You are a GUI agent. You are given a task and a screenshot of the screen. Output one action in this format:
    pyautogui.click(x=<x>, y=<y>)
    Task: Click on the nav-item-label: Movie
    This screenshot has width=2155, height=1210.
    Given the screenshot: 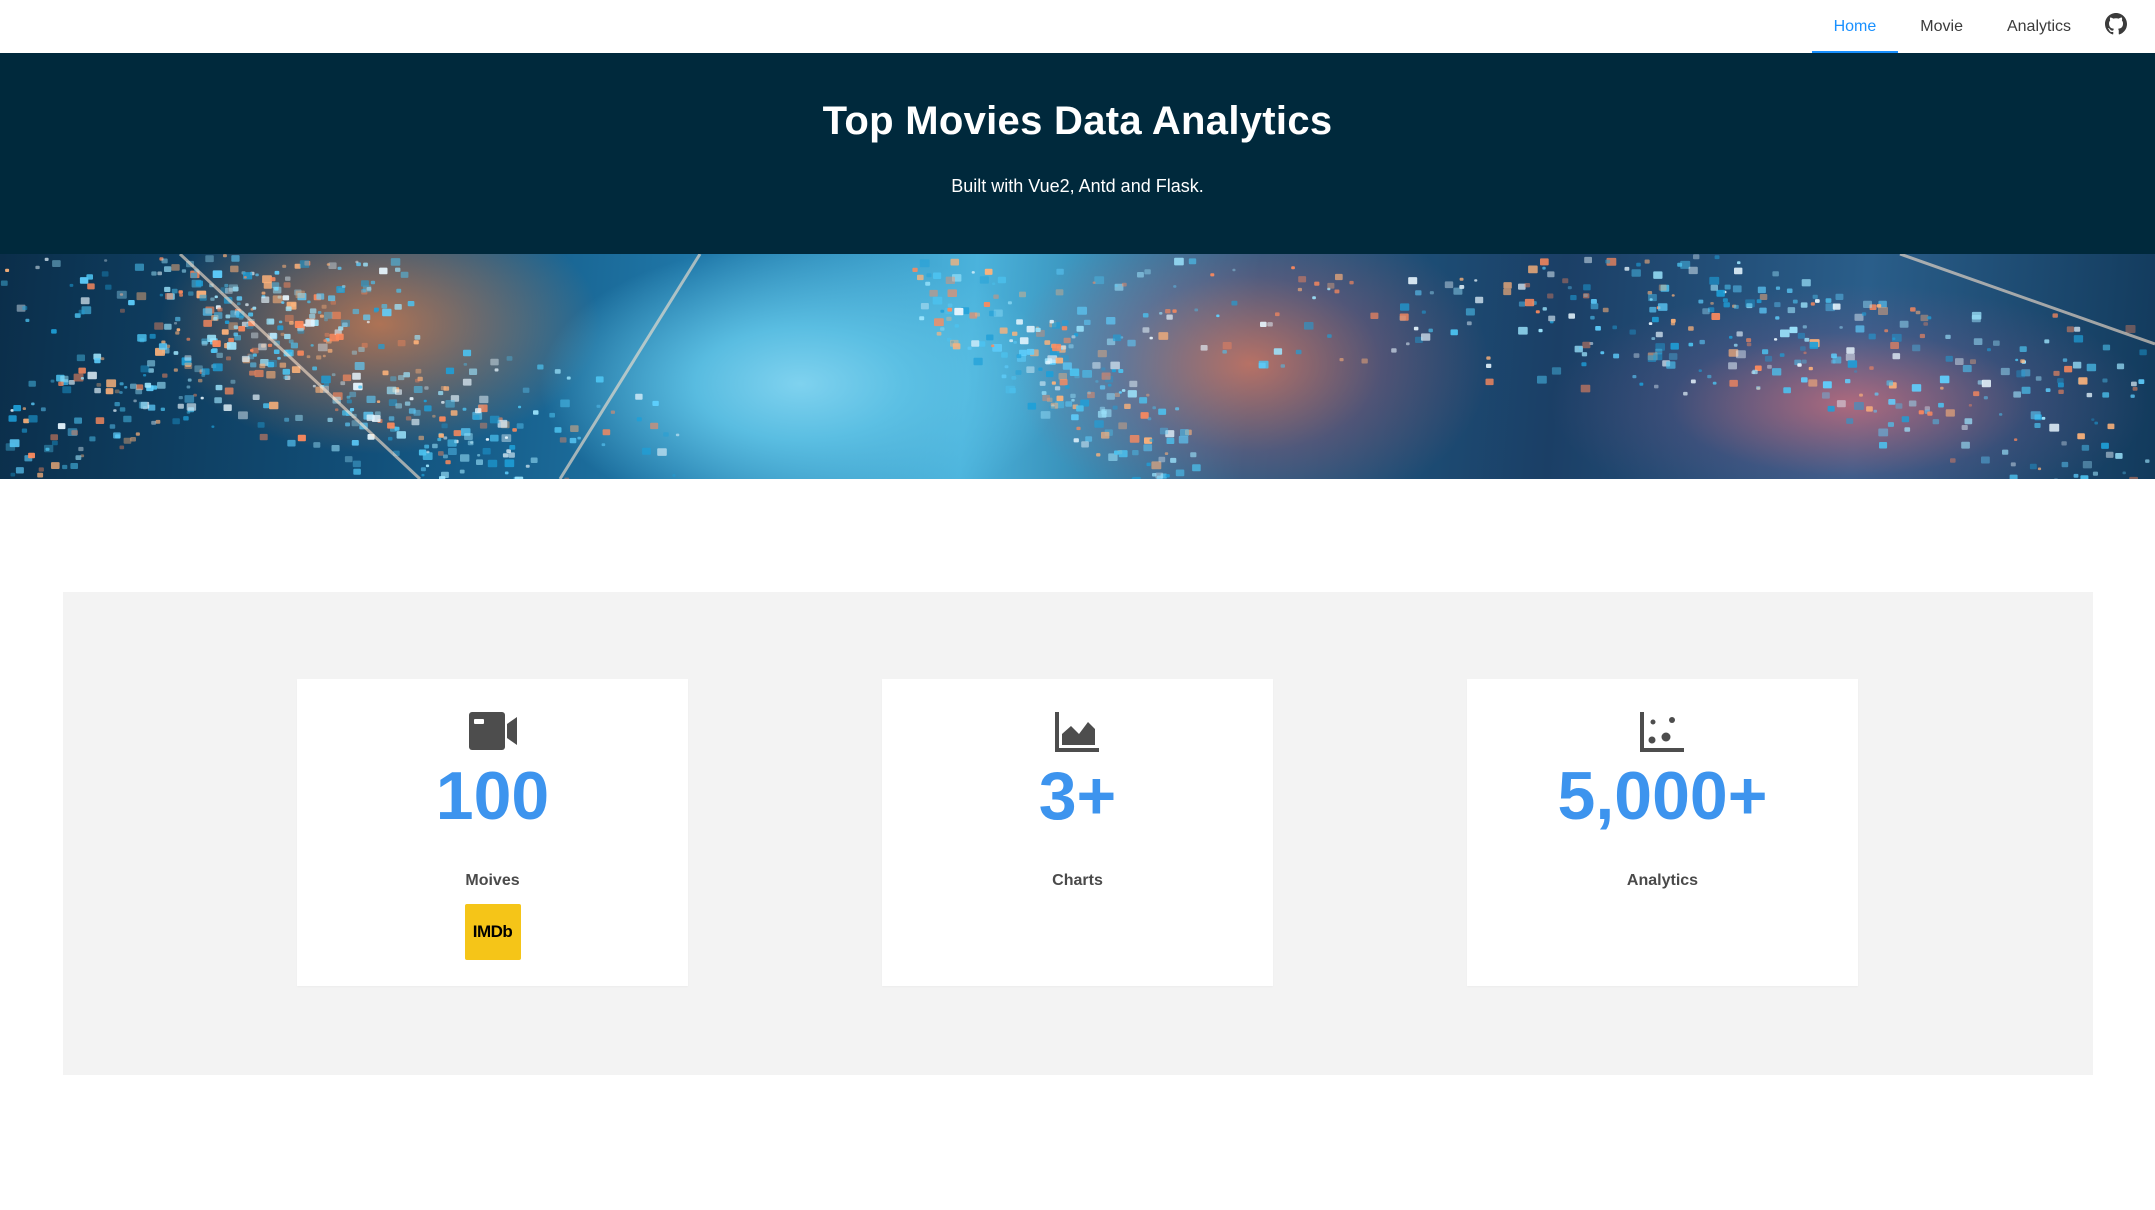 What is the action you would take?
    pyautogui.click(x=1941, y=26)
    